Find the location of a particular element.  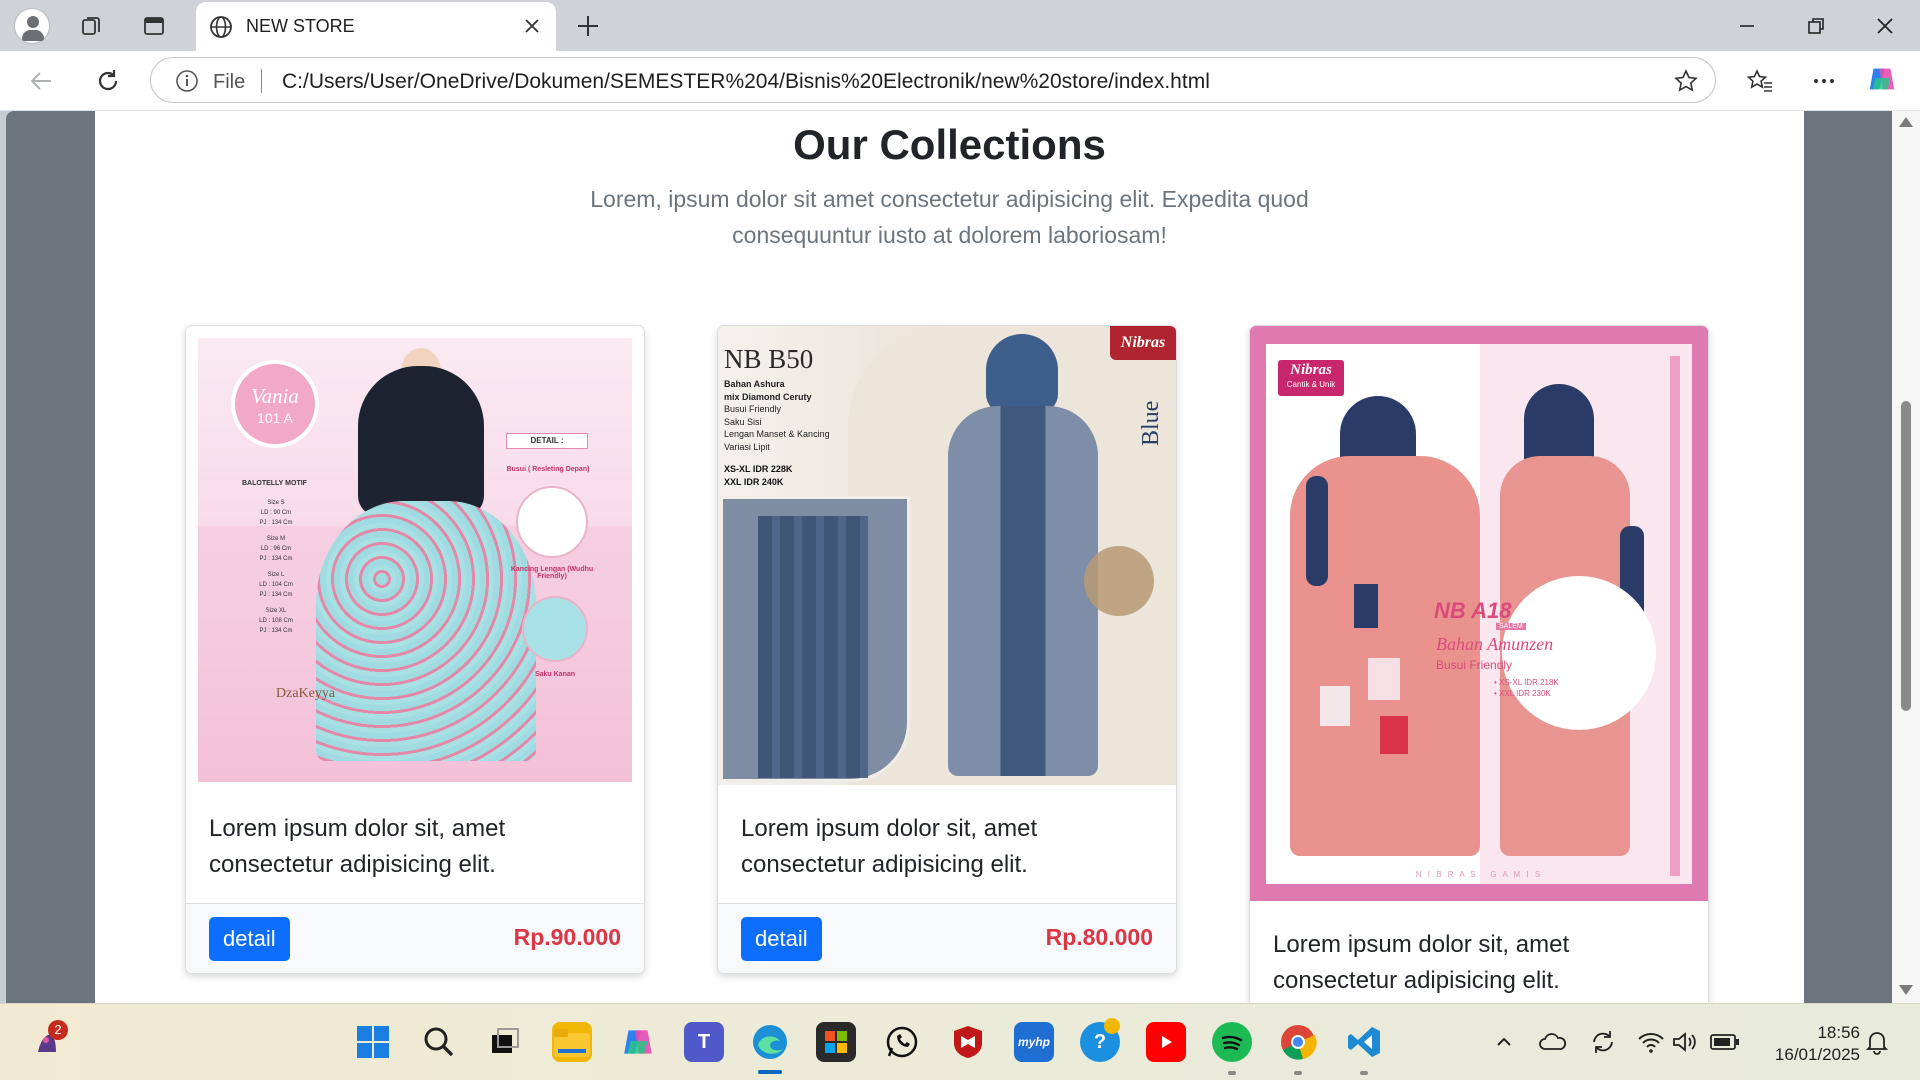

sync-icon is located at coordinates (1603, 1042).